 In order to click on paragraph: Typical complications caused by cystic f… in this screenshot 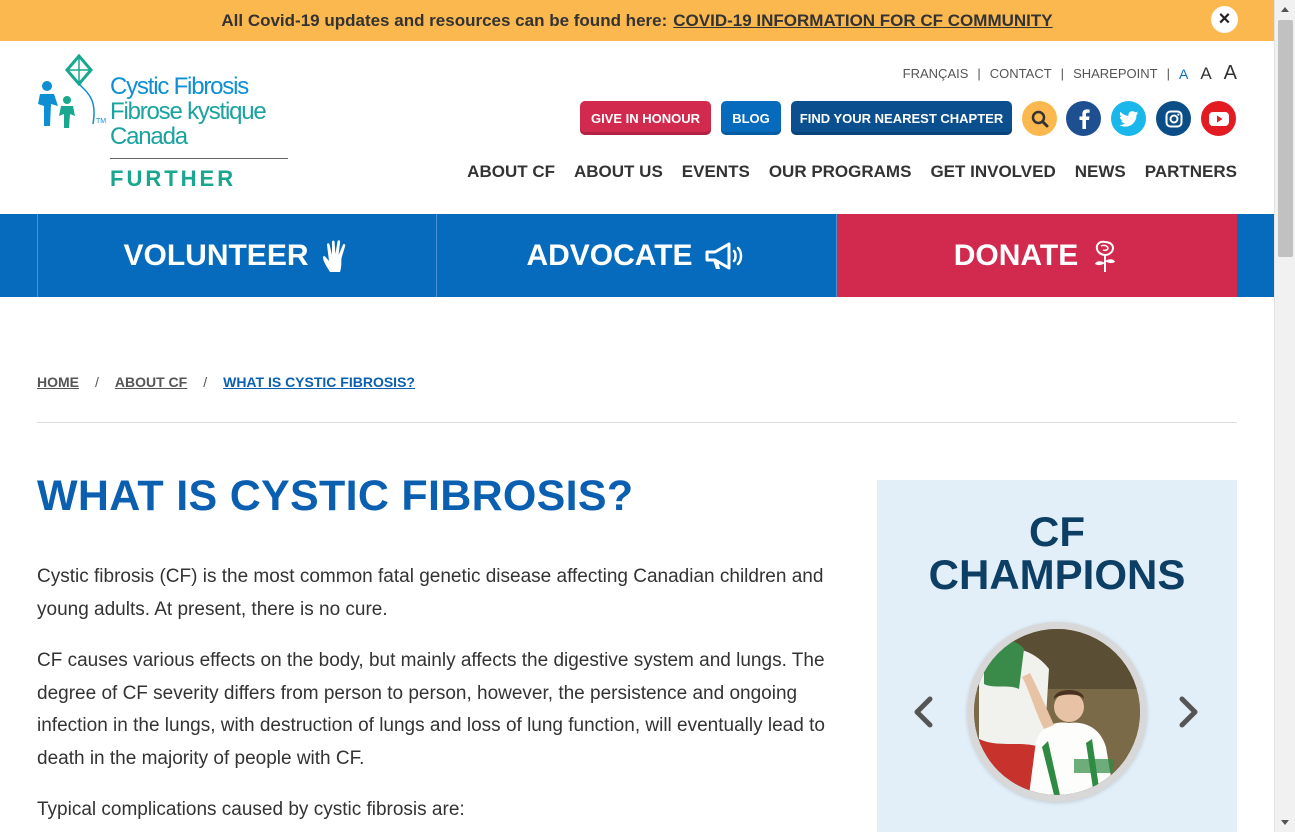, I will do `click(251, 809)`.